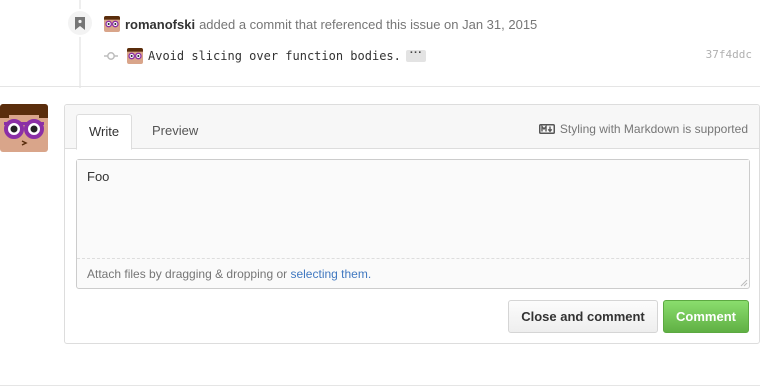 Image resolution: width=768 pixels, height=392 pixels. I want to click on tab-preview: Preview, so click(175, 132).